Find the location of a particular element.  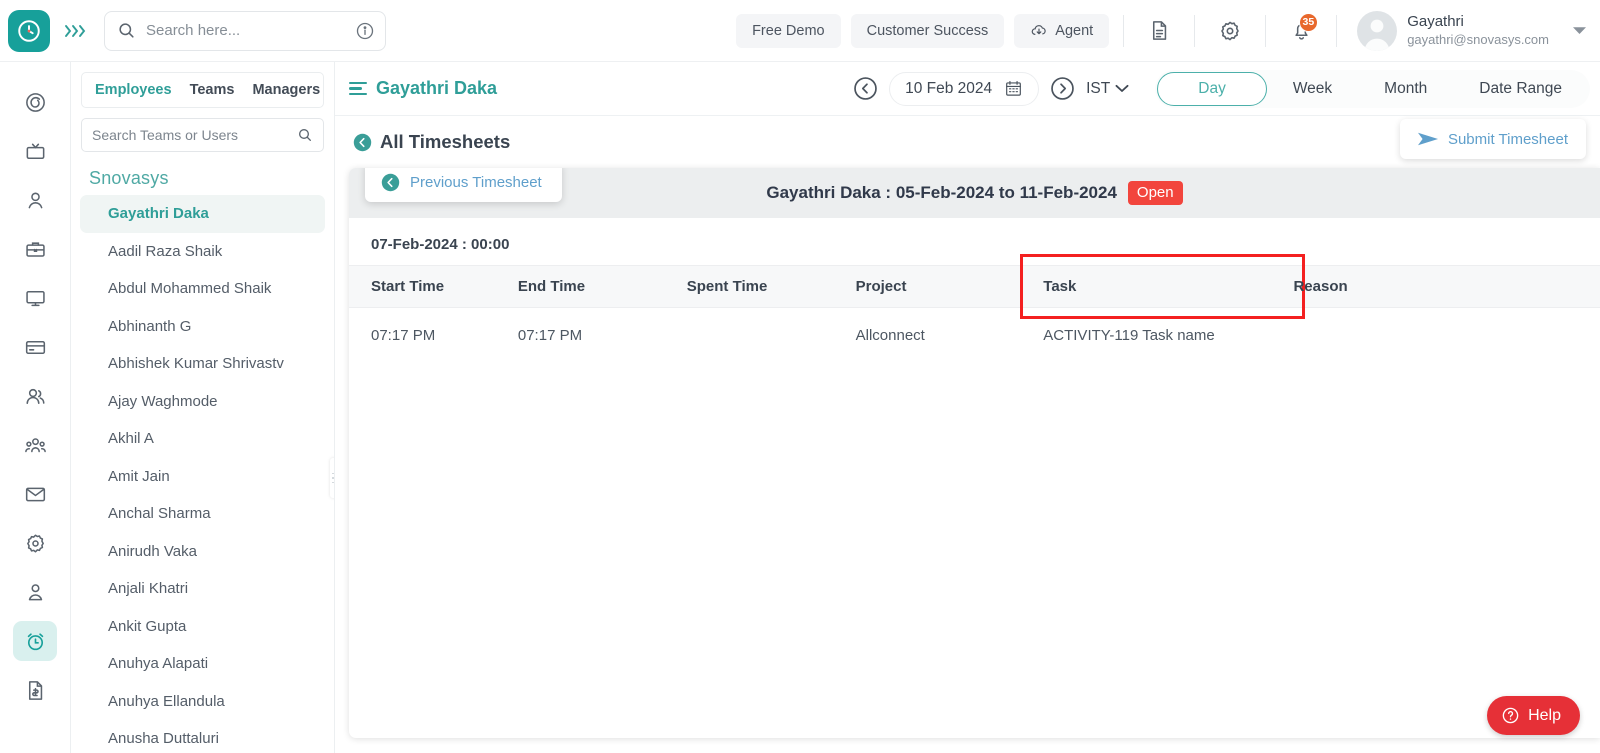

timezone-label: IST is located at coordinates (1098, 88).